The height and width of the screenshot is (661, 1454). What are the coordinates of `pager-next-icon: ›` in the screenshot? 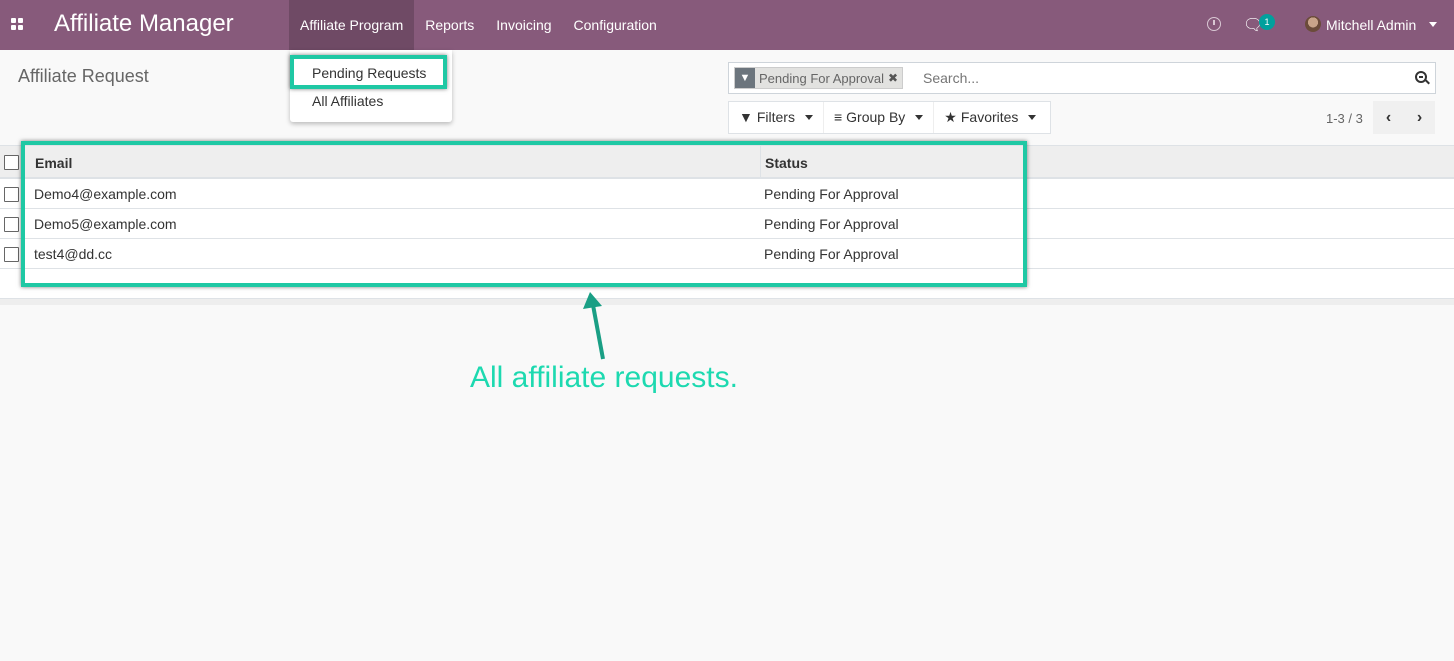 It's located at (1419, 117).